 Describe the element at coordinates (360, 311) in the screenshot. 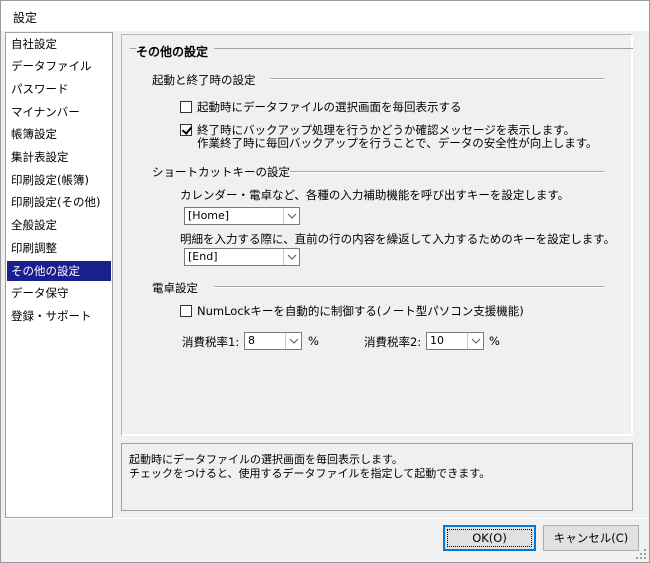

I see `numlock-label: NumLockキーを自動的に制御する(ノート型パソコン支援機能)` at that location.